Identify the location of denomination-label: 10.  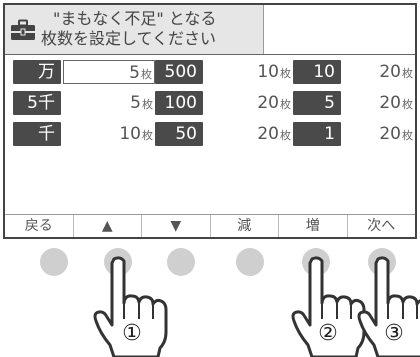
(317, 72).